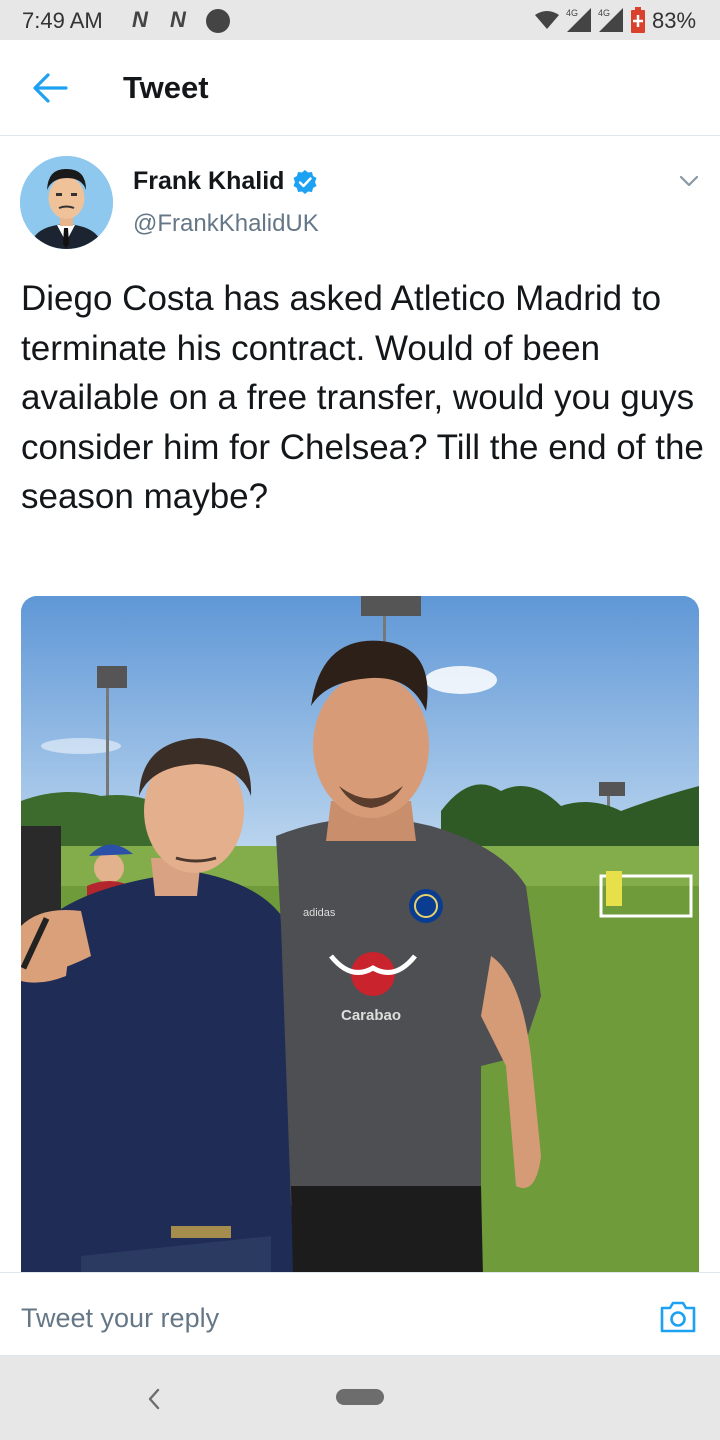  What do you see at coordinates (50, 88) in the screenshot?
I see `back-arrow-icon` at bounding box center [50, 88].